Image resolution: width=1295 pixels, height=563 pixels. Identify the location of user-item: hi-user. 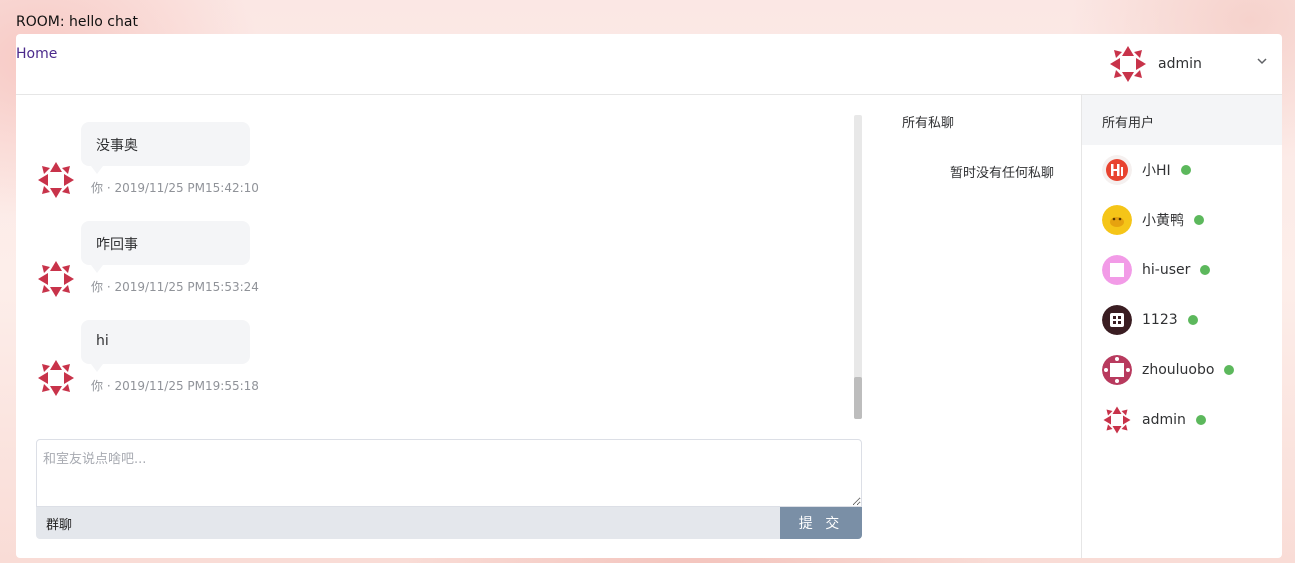
(1187, 270).